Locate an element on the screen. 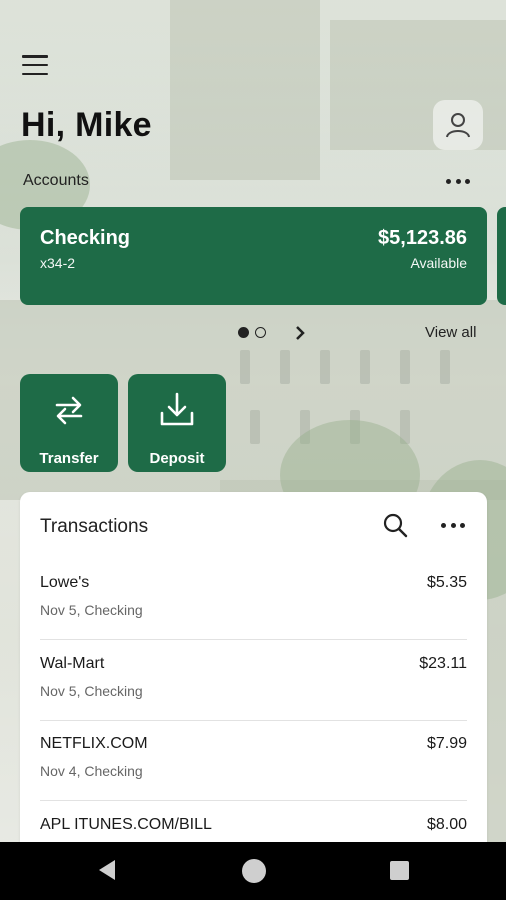 This screenshot has height=900, width=506. user-profile-icon is located at coordinates (458, 125).